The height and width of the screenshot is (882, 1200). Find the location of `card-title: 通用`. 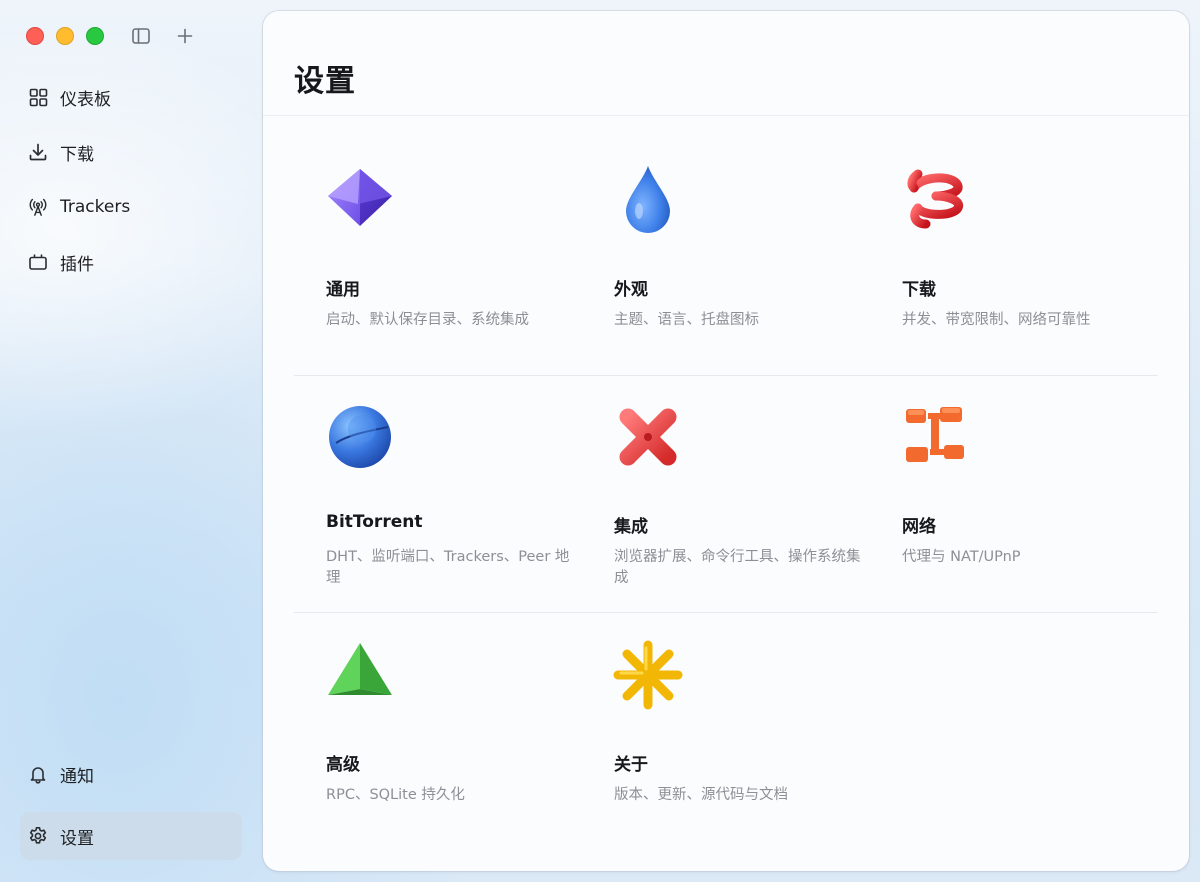

card-title: 通用 is located at coordinates (343, 290).